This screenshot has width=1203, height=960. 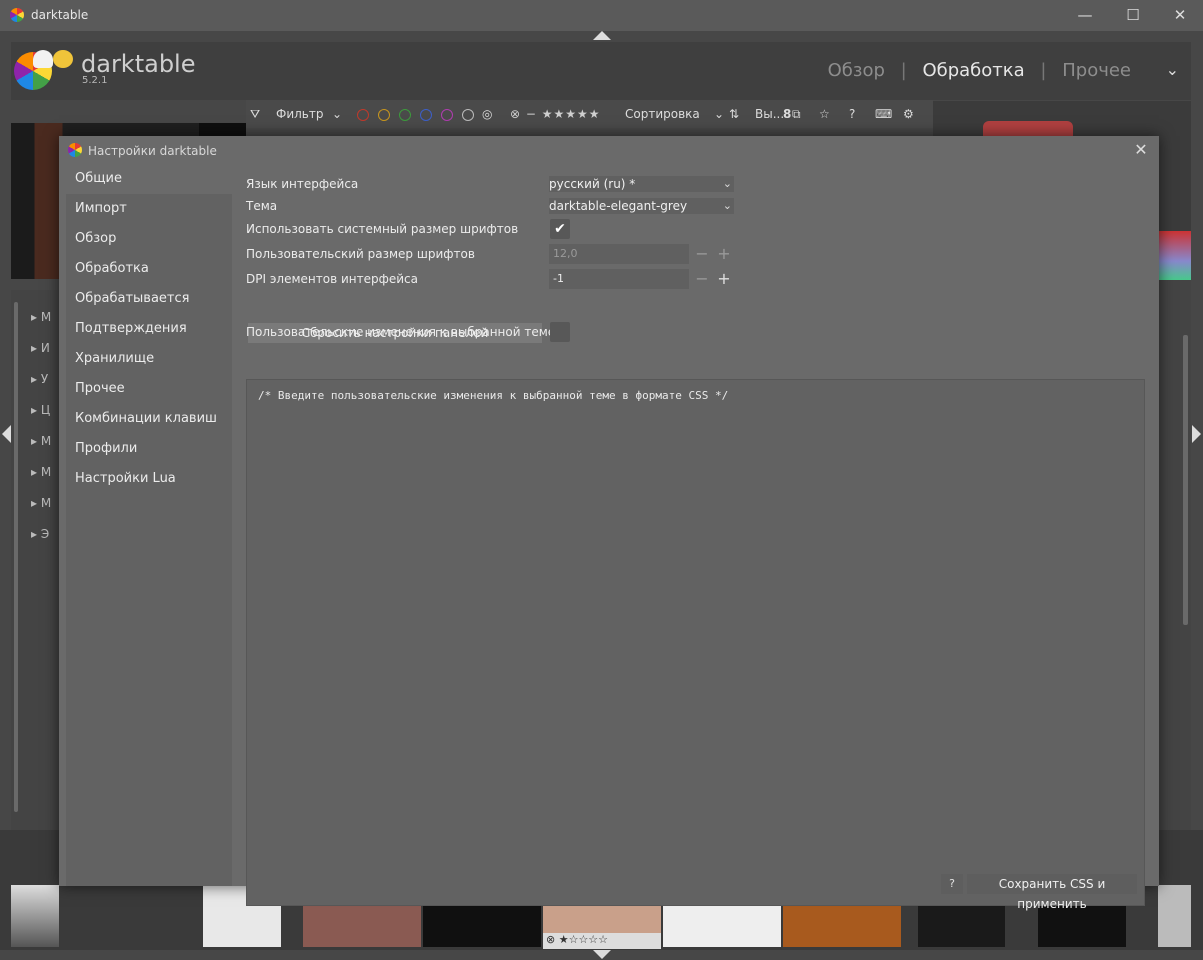 What do you see at coordinates (149, 359) in the screenshot?
I see `tab-storage: Хранилище` at bounding box center [149, 359].